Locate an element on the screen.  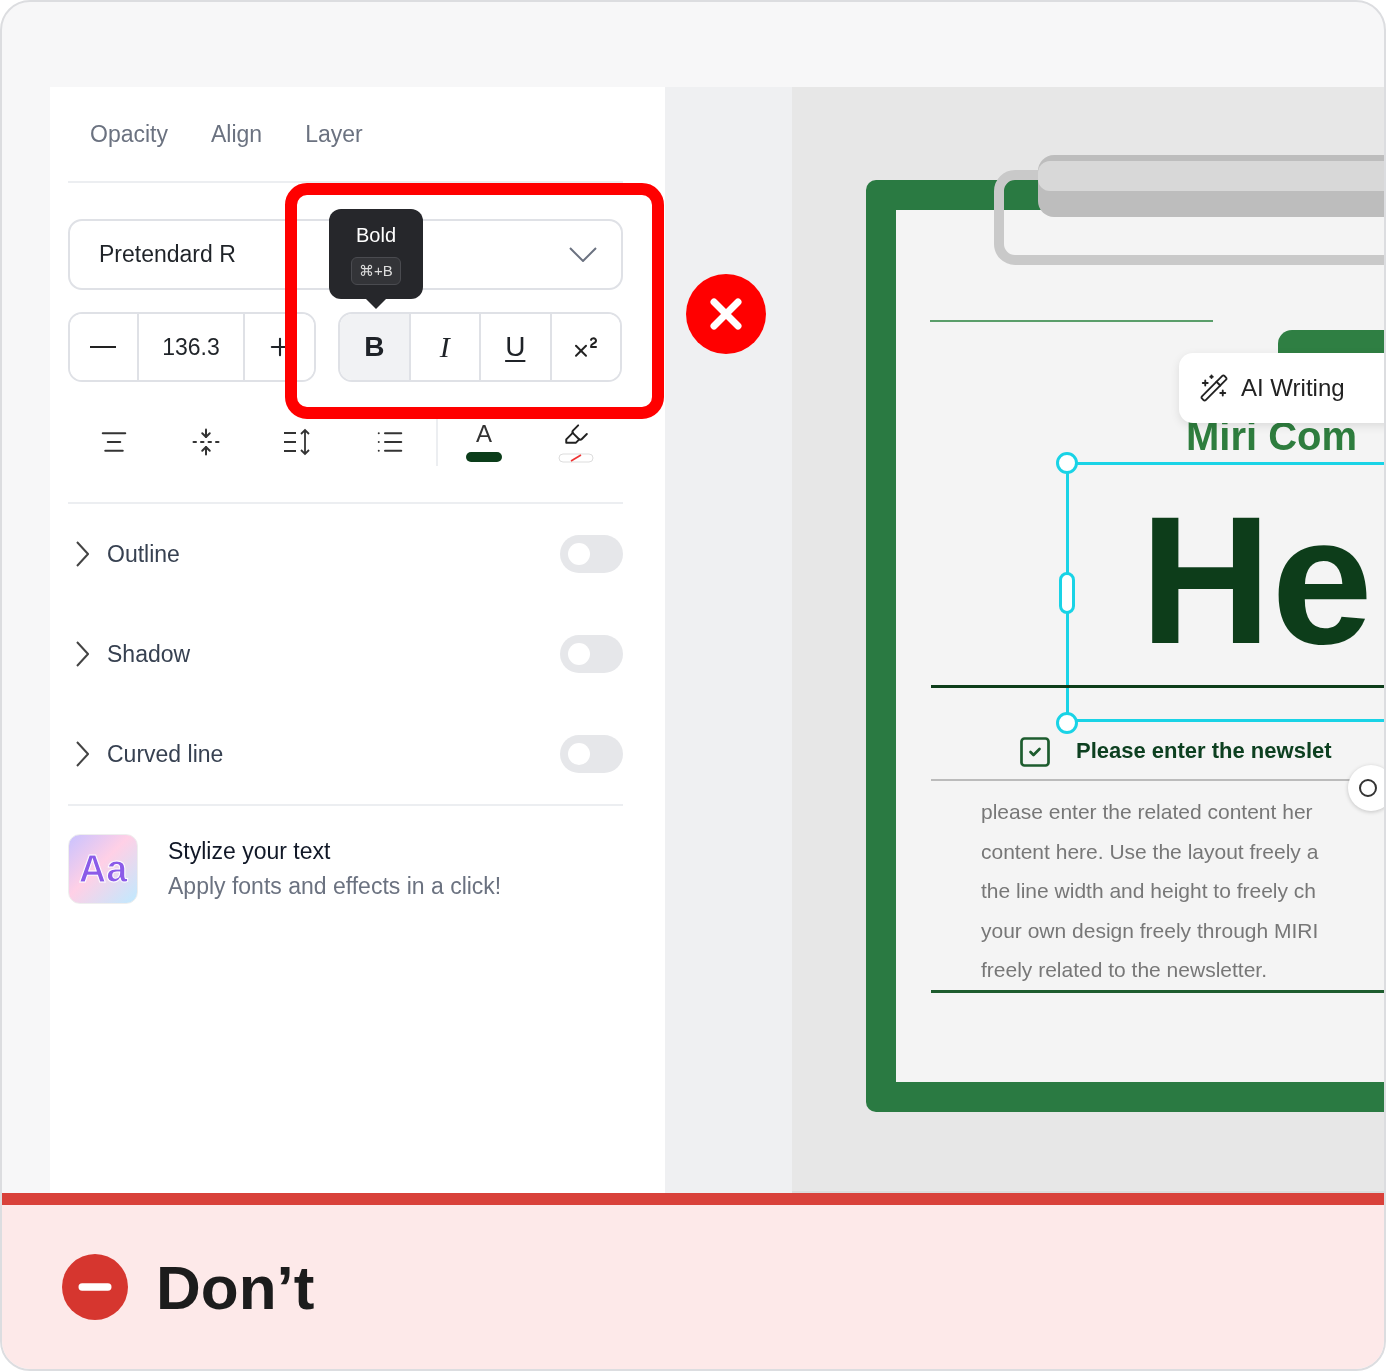
no-color-swatch is located at coordinates (576, 458).